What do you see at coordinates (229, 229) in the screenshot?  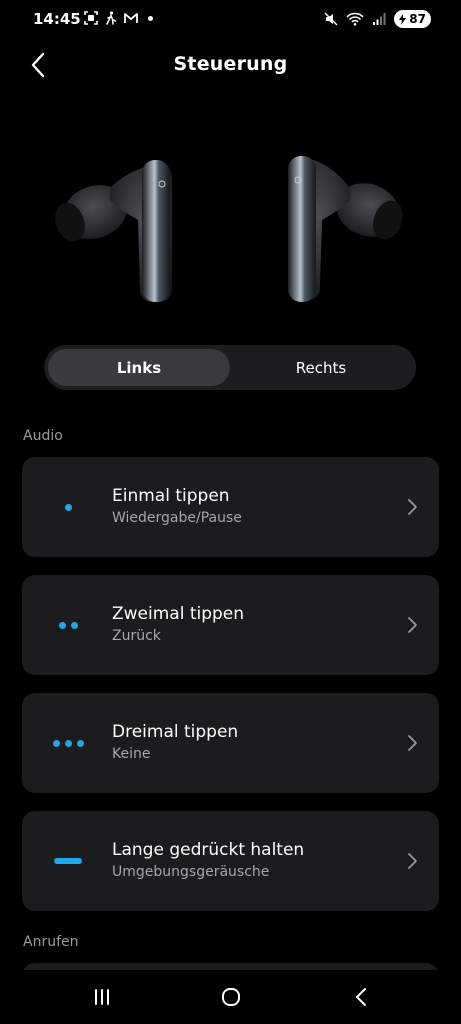 I see `earbuds-image` at bounding box center [229, 229].